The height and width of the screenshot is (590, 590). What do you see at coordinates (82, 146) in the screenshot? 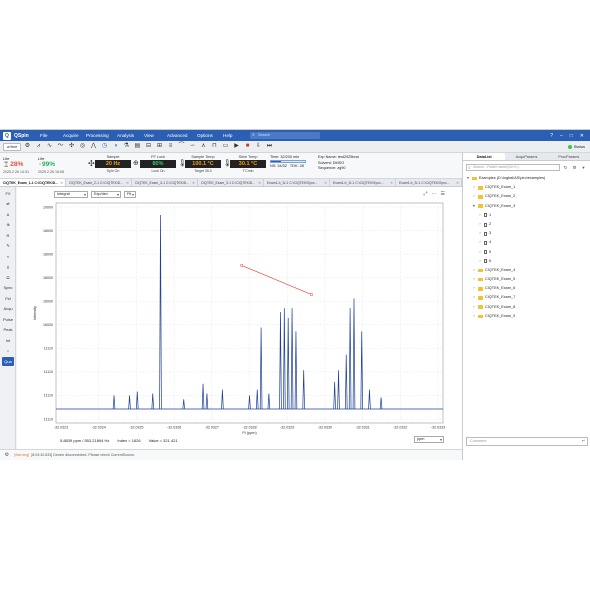
I see `target-icon: ◎` at bounding box center [82, 146].